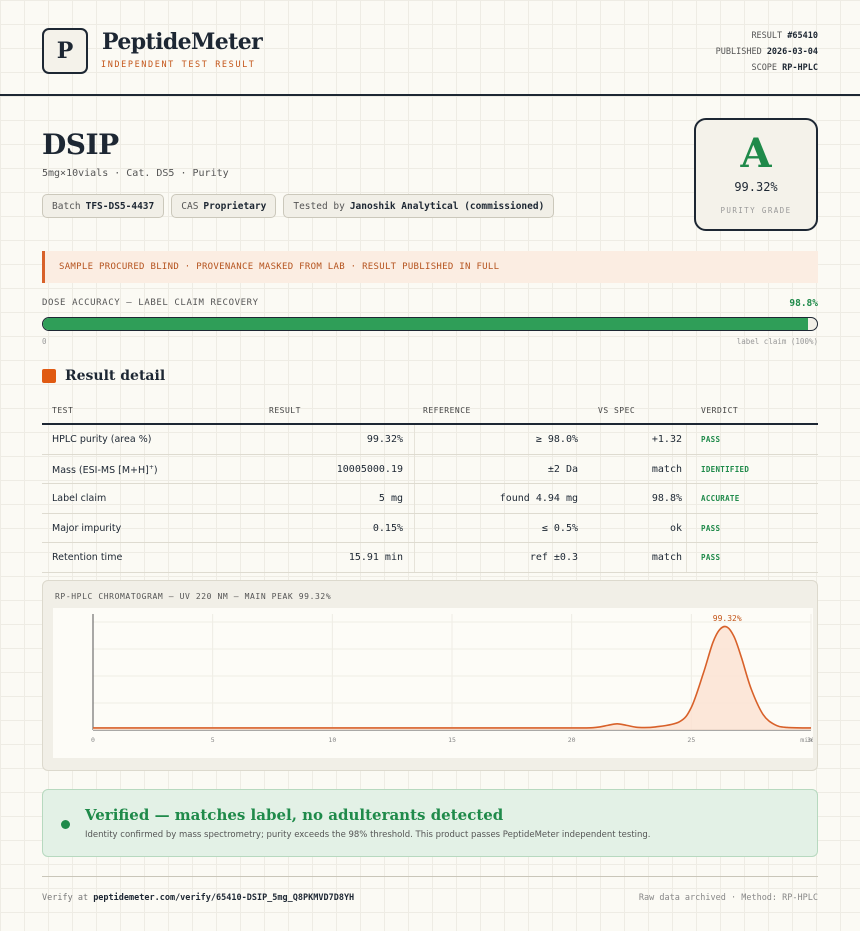  Describe the element at coordinates (430, 876) in the screenshot. I see `footer-divider` at that location.